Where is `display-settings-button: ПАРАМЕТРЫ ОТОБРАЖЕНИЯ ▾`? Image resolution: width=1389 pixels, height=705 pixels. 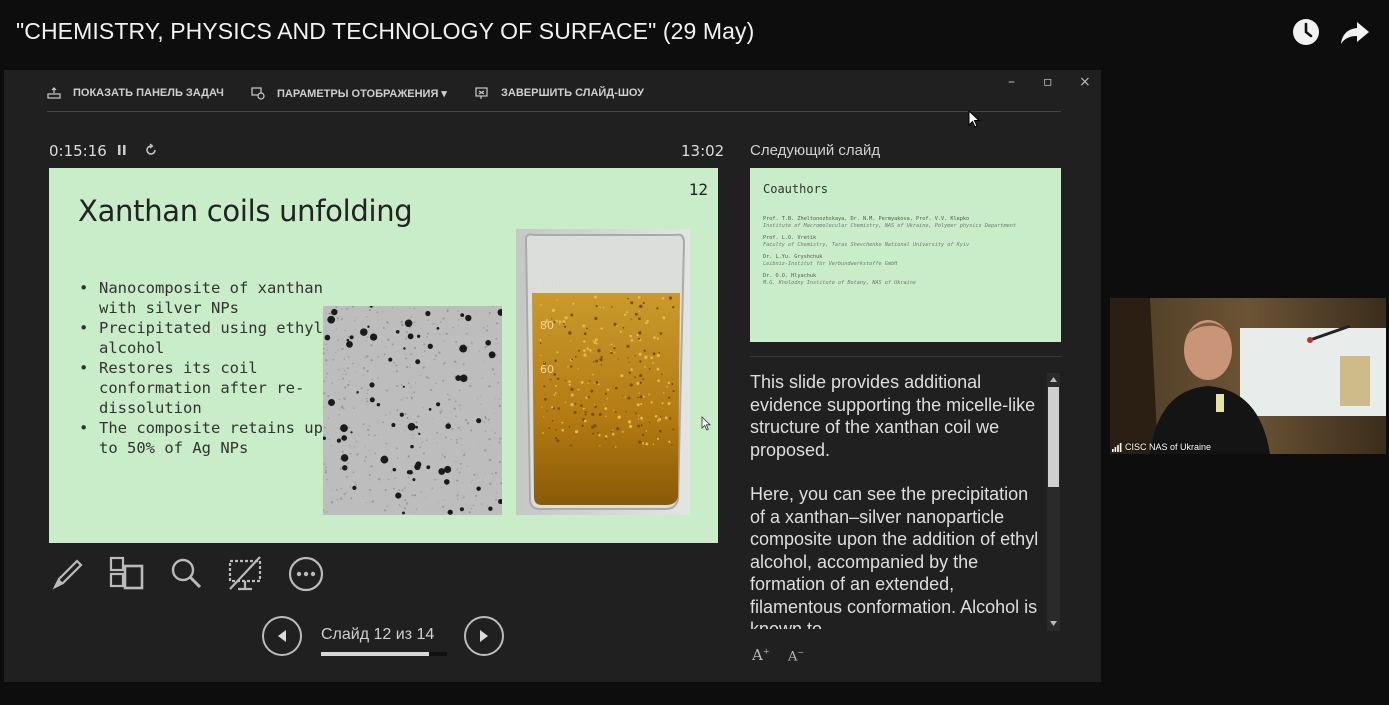
display-settings-button: ПАРАМЕТРЫ ОТОБРАЖЕНИЯ ▾ is located at coordinates (349, 93).